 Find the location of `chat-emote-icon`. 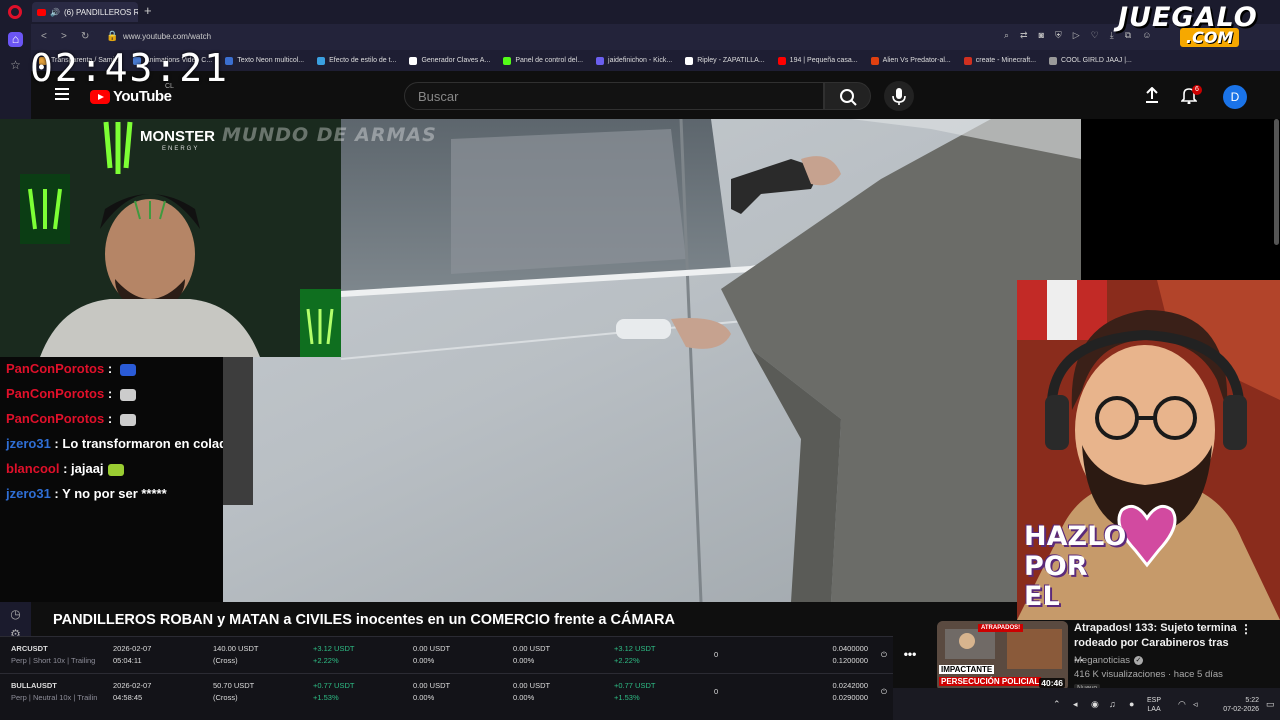

chat-emote-icon is located at coordinates (115, 469).